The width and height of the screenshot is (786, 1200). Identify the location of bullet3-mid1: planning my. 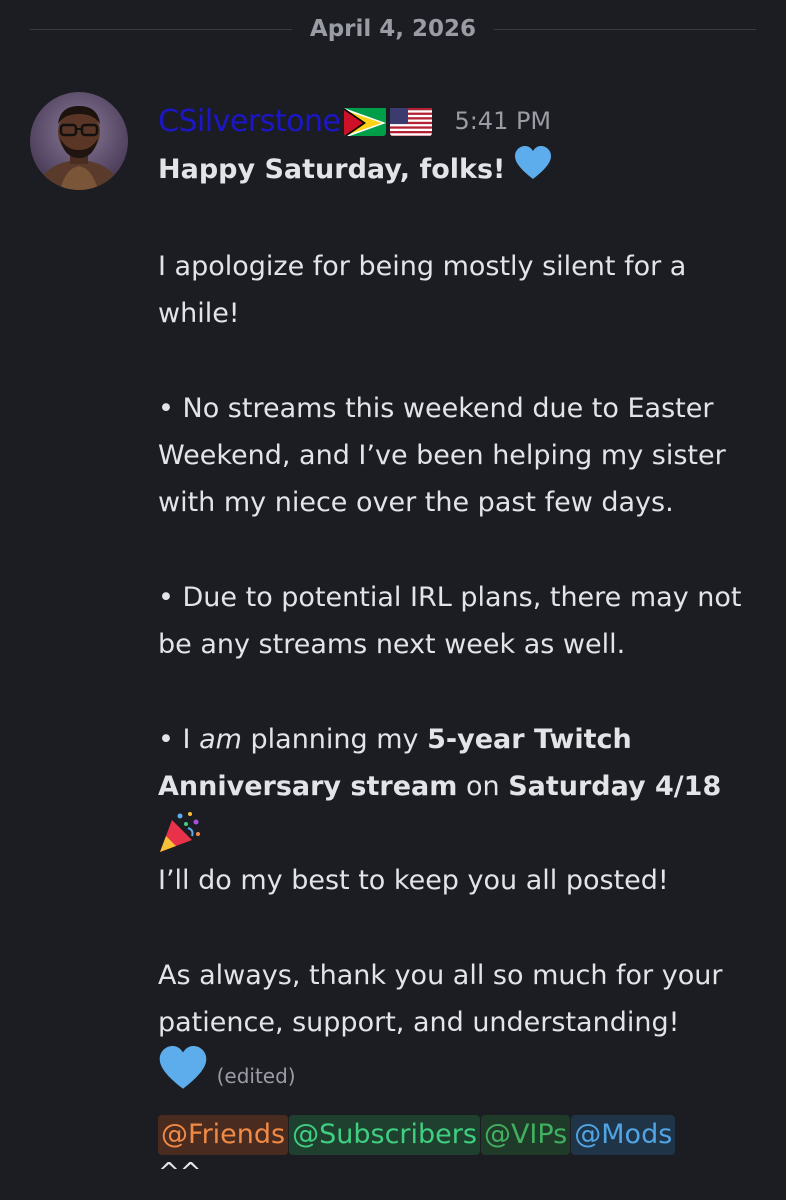
(334, 739).